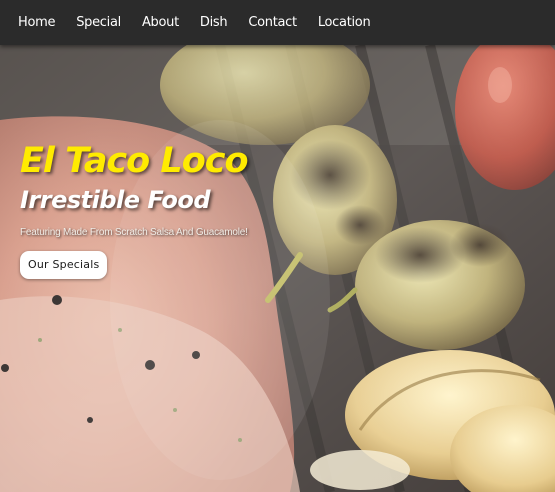 The image size is (555, 492). I want to click on main-navbar: Home Special About Dish Contact Location, so click(277, 22).